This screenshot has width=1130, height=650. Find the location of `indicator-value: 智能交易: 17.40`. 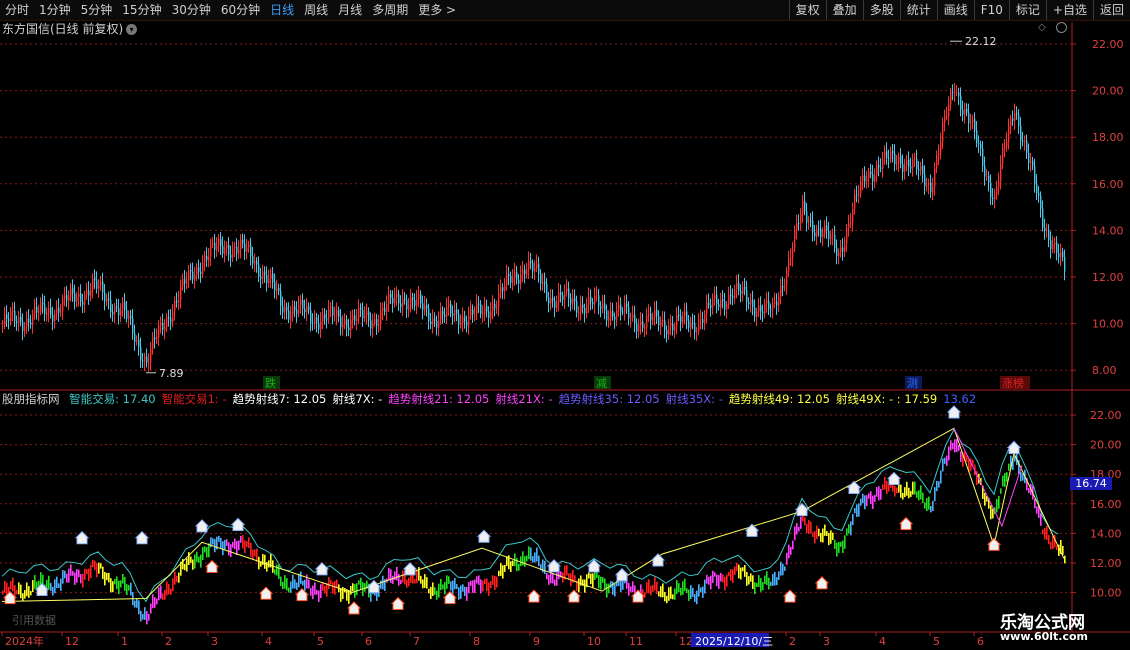

indicator-value: 智能交易: 17.40 is located at coordinates (112, 399).